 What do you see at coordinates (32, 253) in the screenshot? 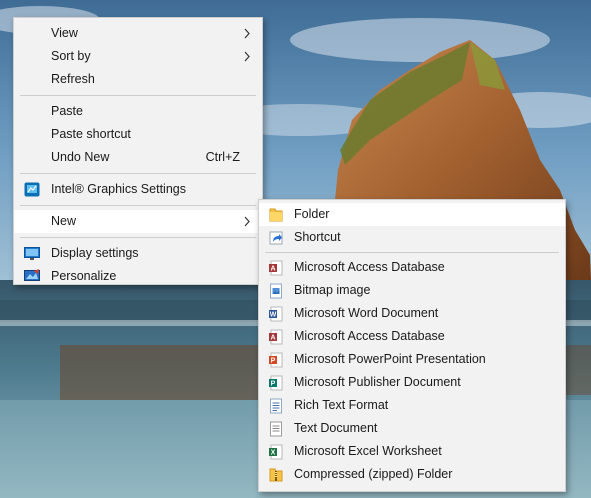
I see `display-settings-icon` at bounding box center [32, 253].